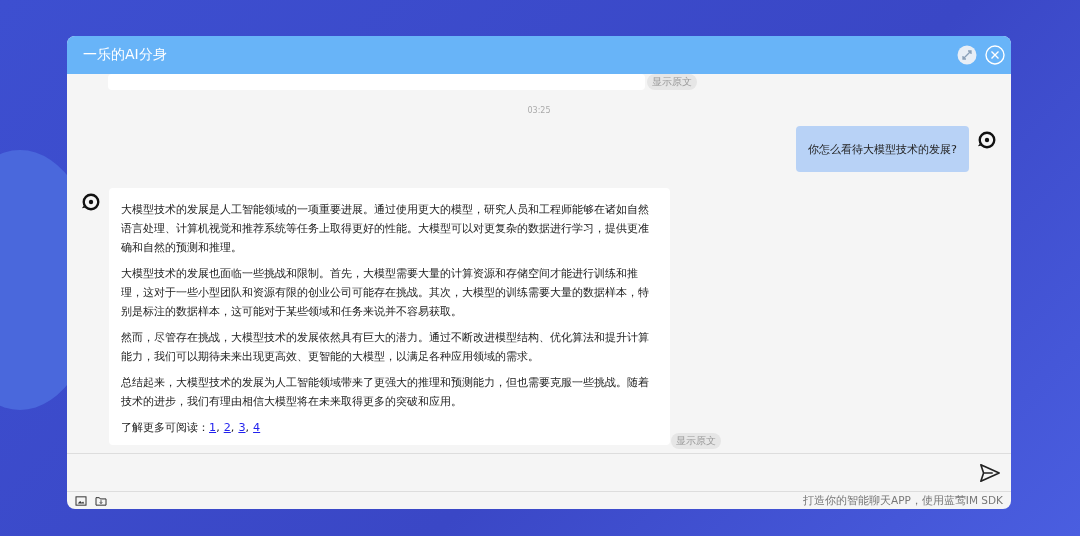 This screenshot has width=1080, height=536. What do you see at coordinates (125, 55) in the screenshot?
I see `window-title: 一乐的AI分身` at bounding box center [125, 55].